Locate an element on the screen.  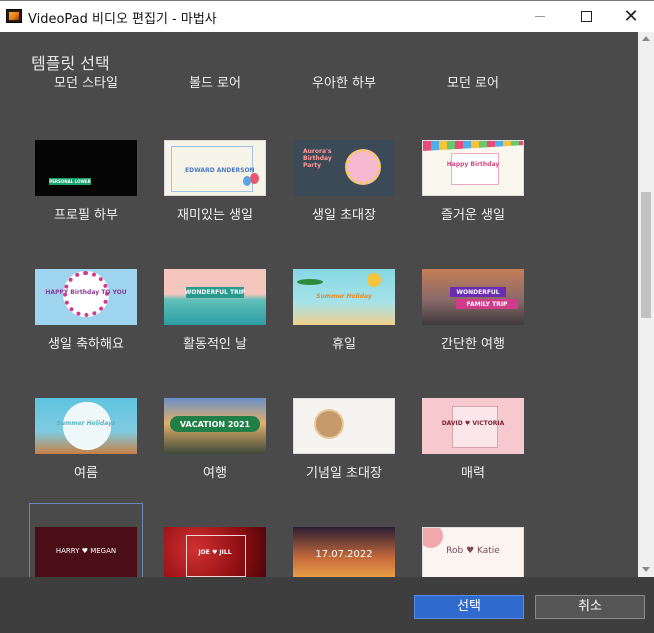
minimize-button is located at coordinates (540, 16).